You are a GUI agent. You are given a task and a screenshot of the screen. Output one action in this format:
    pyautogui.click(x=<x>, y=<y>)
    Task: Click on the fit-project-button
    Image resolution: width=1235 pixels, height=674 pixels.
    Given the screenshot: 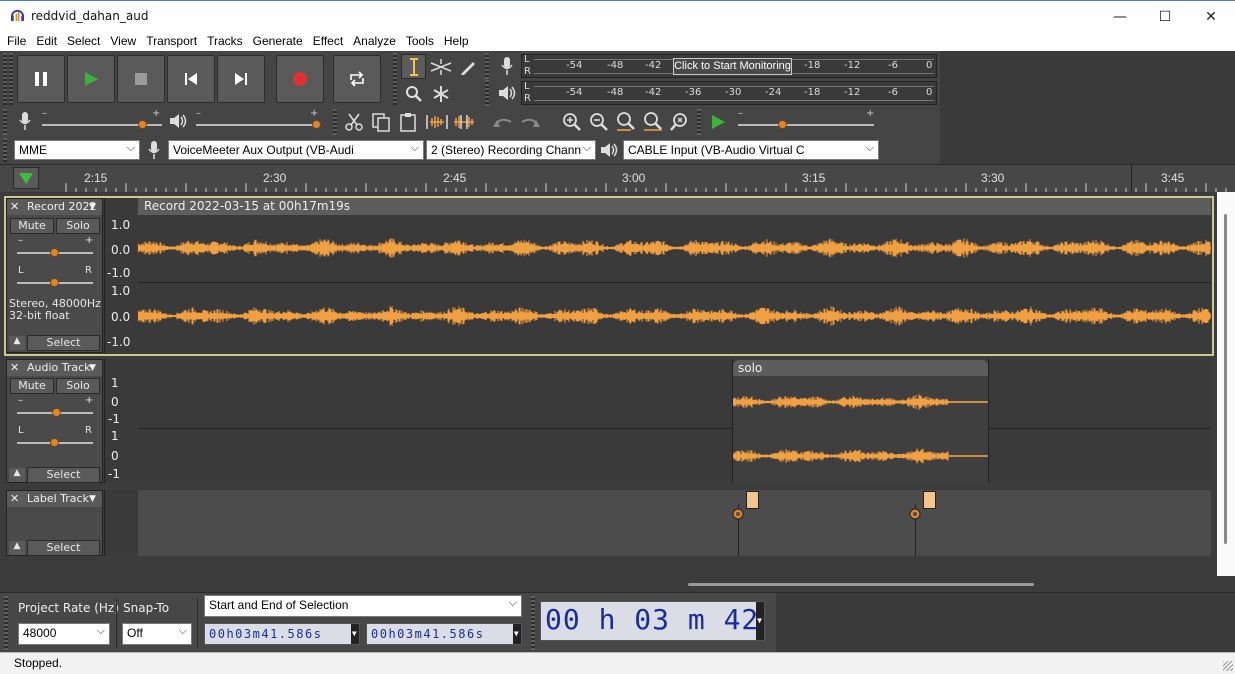 What is the action you would take?
    pyautogui.click(x=652, y=121)
    